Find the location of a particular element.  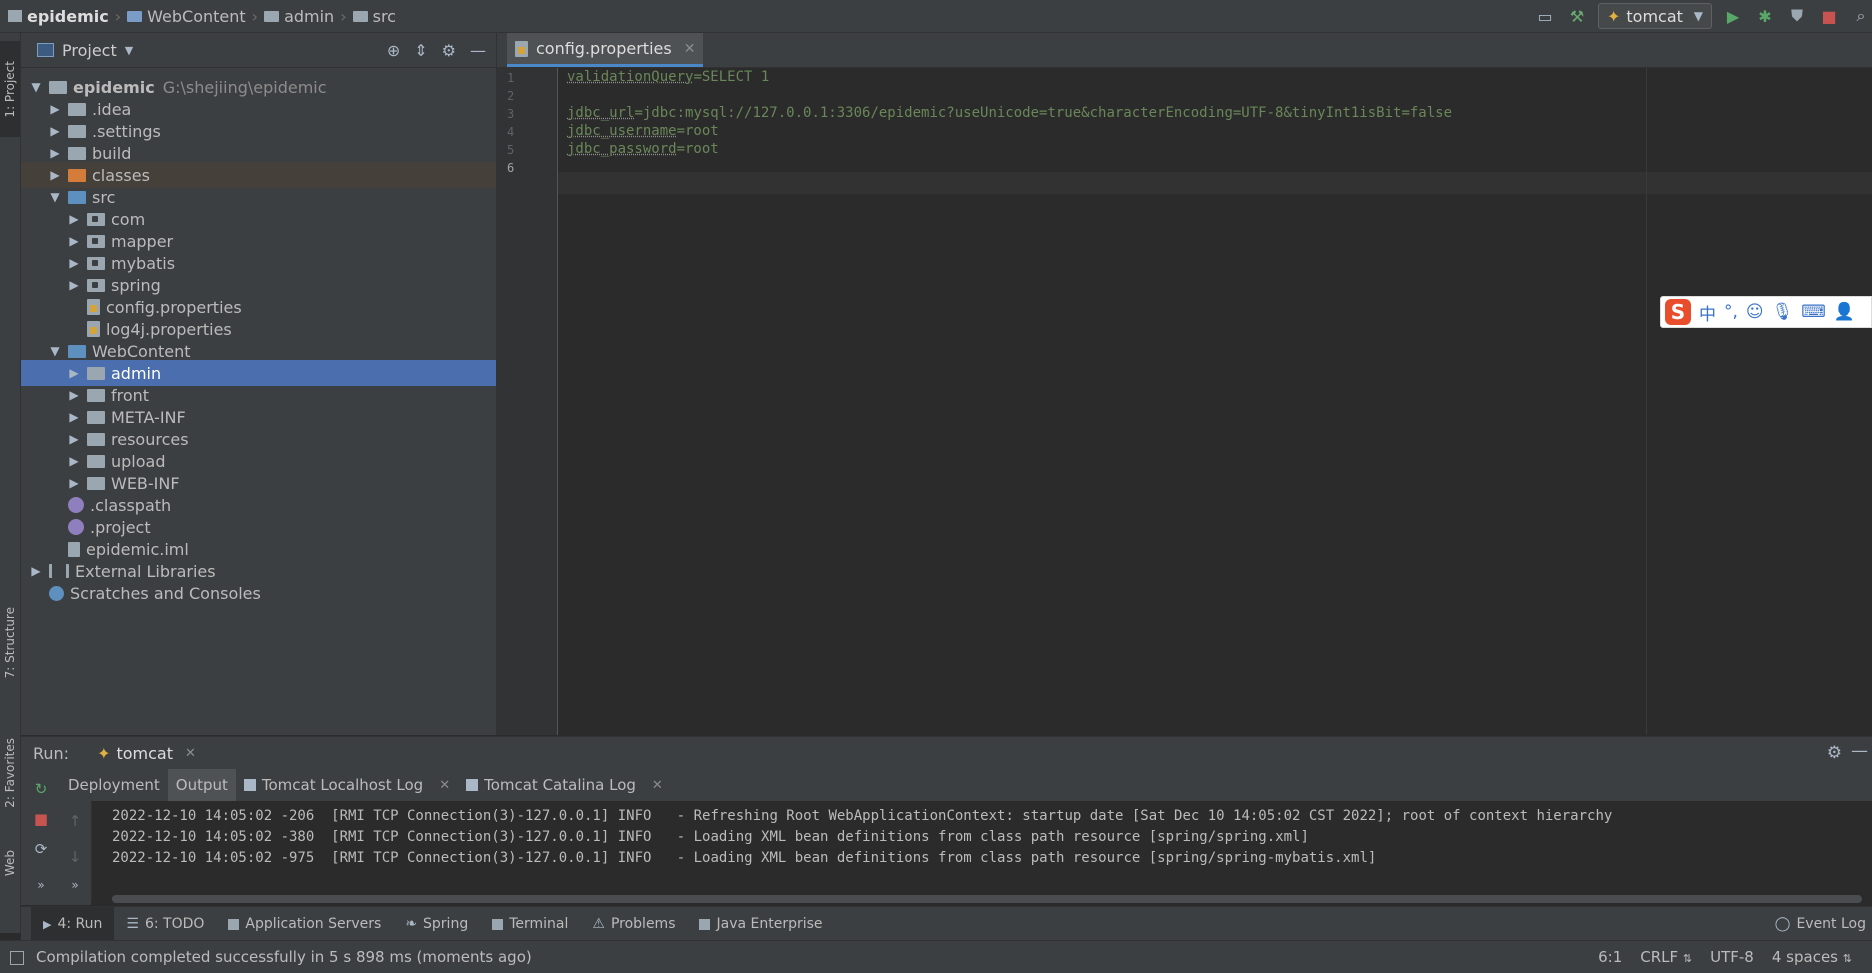

build-hammer-icon: ⚒ is located at coordinates (1577, 16).